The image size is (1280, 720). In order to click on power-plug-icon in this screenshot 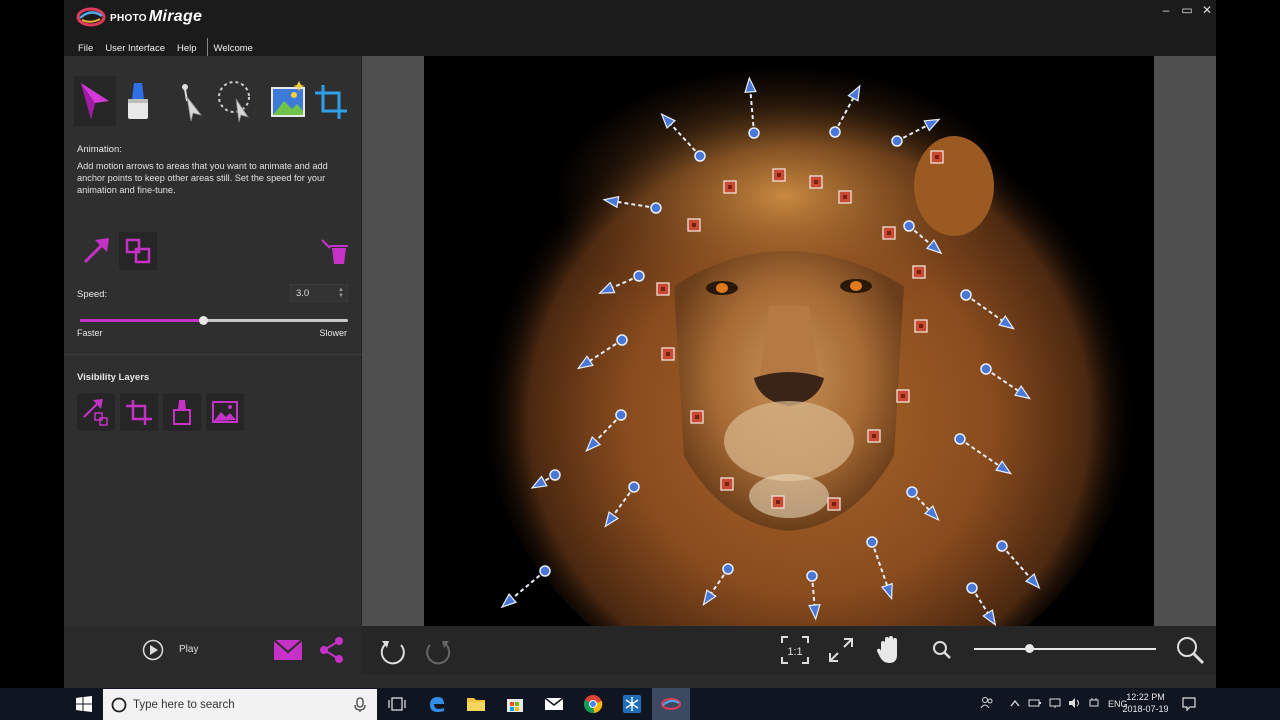, I will do `click(1094, 704)`.